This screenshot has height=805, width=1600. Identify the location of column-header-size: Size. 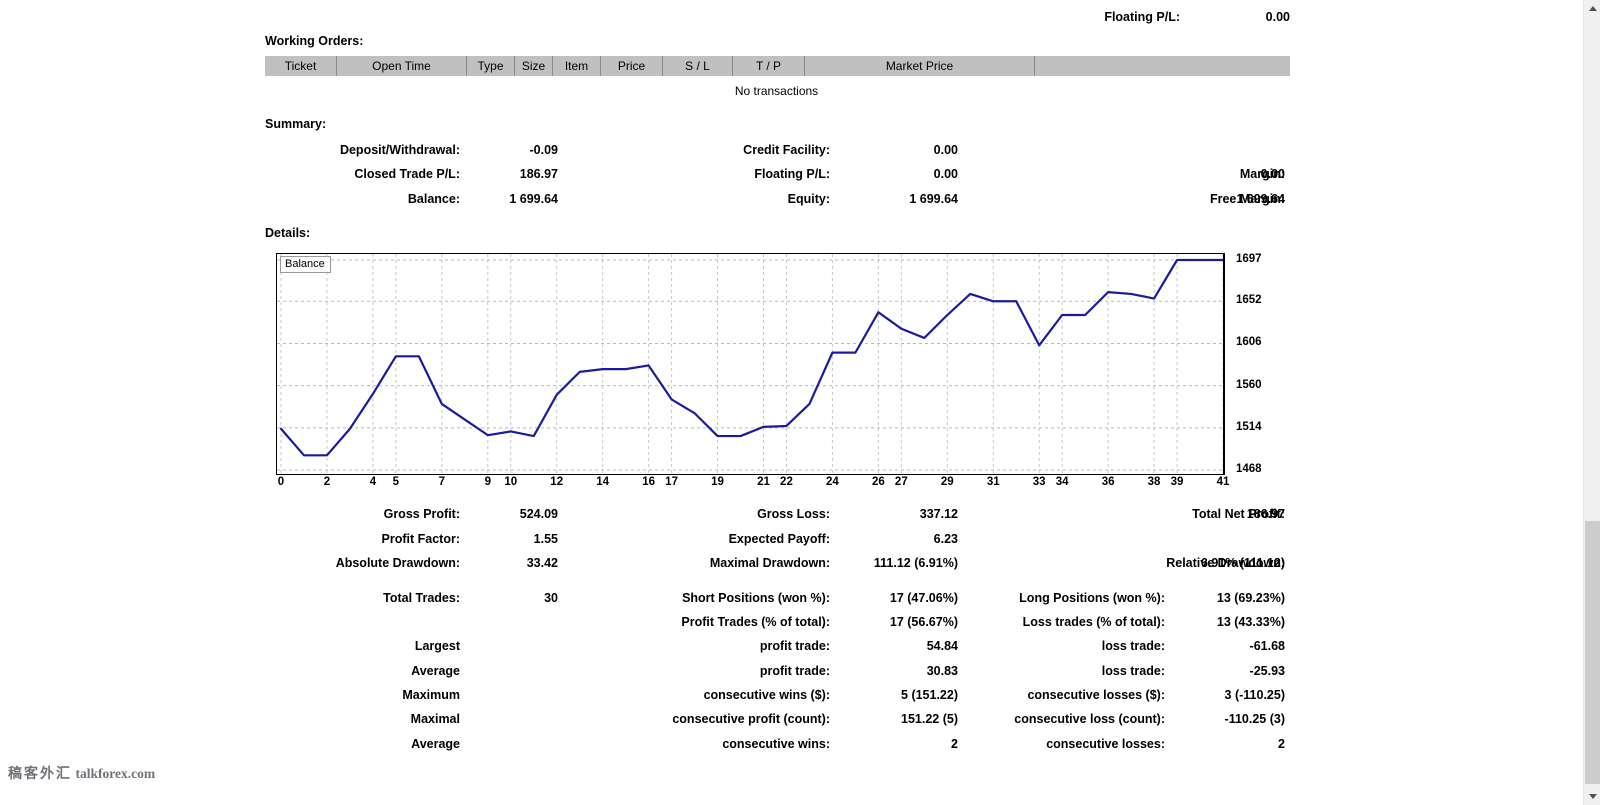
(533, 66).